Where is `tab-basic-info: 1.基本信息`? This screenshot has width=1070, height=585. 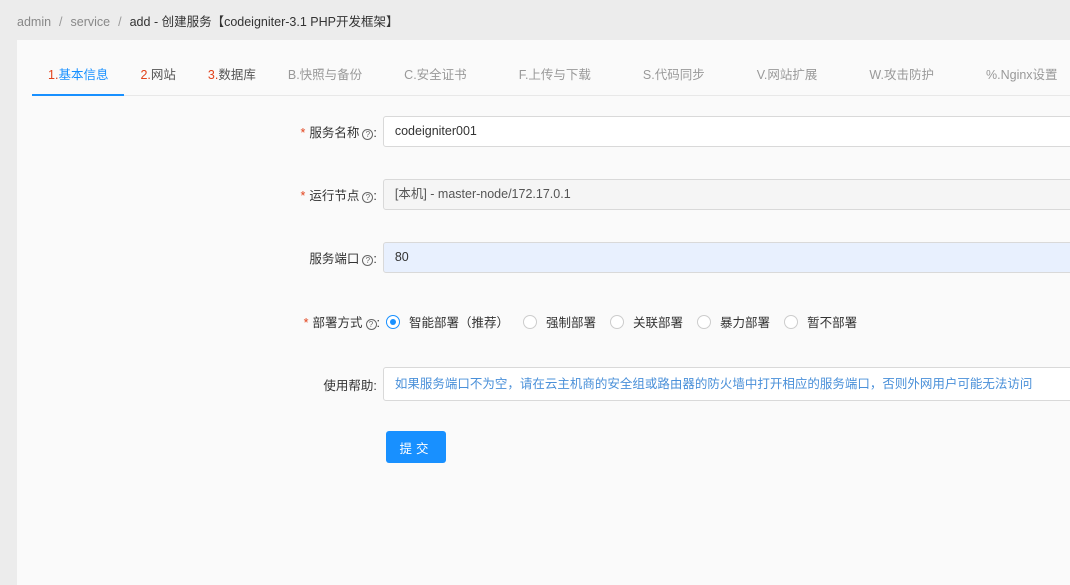
tab-basic-info: 1.基本信息 is located at coordinates (78, 81).